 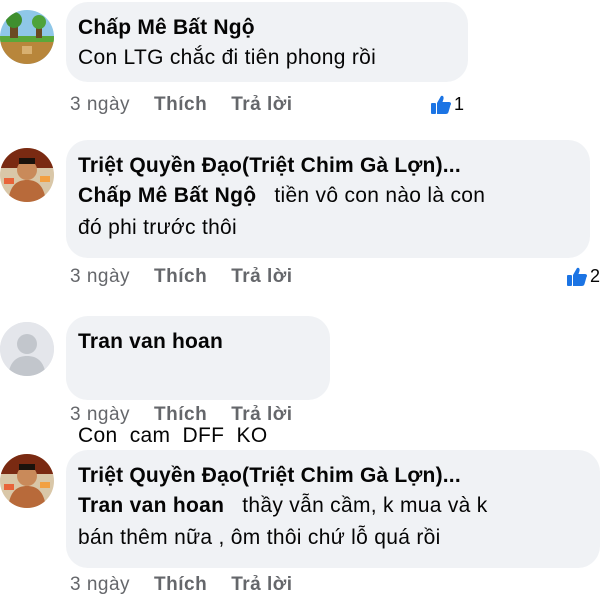 I want to click on comment-text-line: Chấp Mê Bất Ngộ tiền vô con nào là con, so click(x=326, y=196).